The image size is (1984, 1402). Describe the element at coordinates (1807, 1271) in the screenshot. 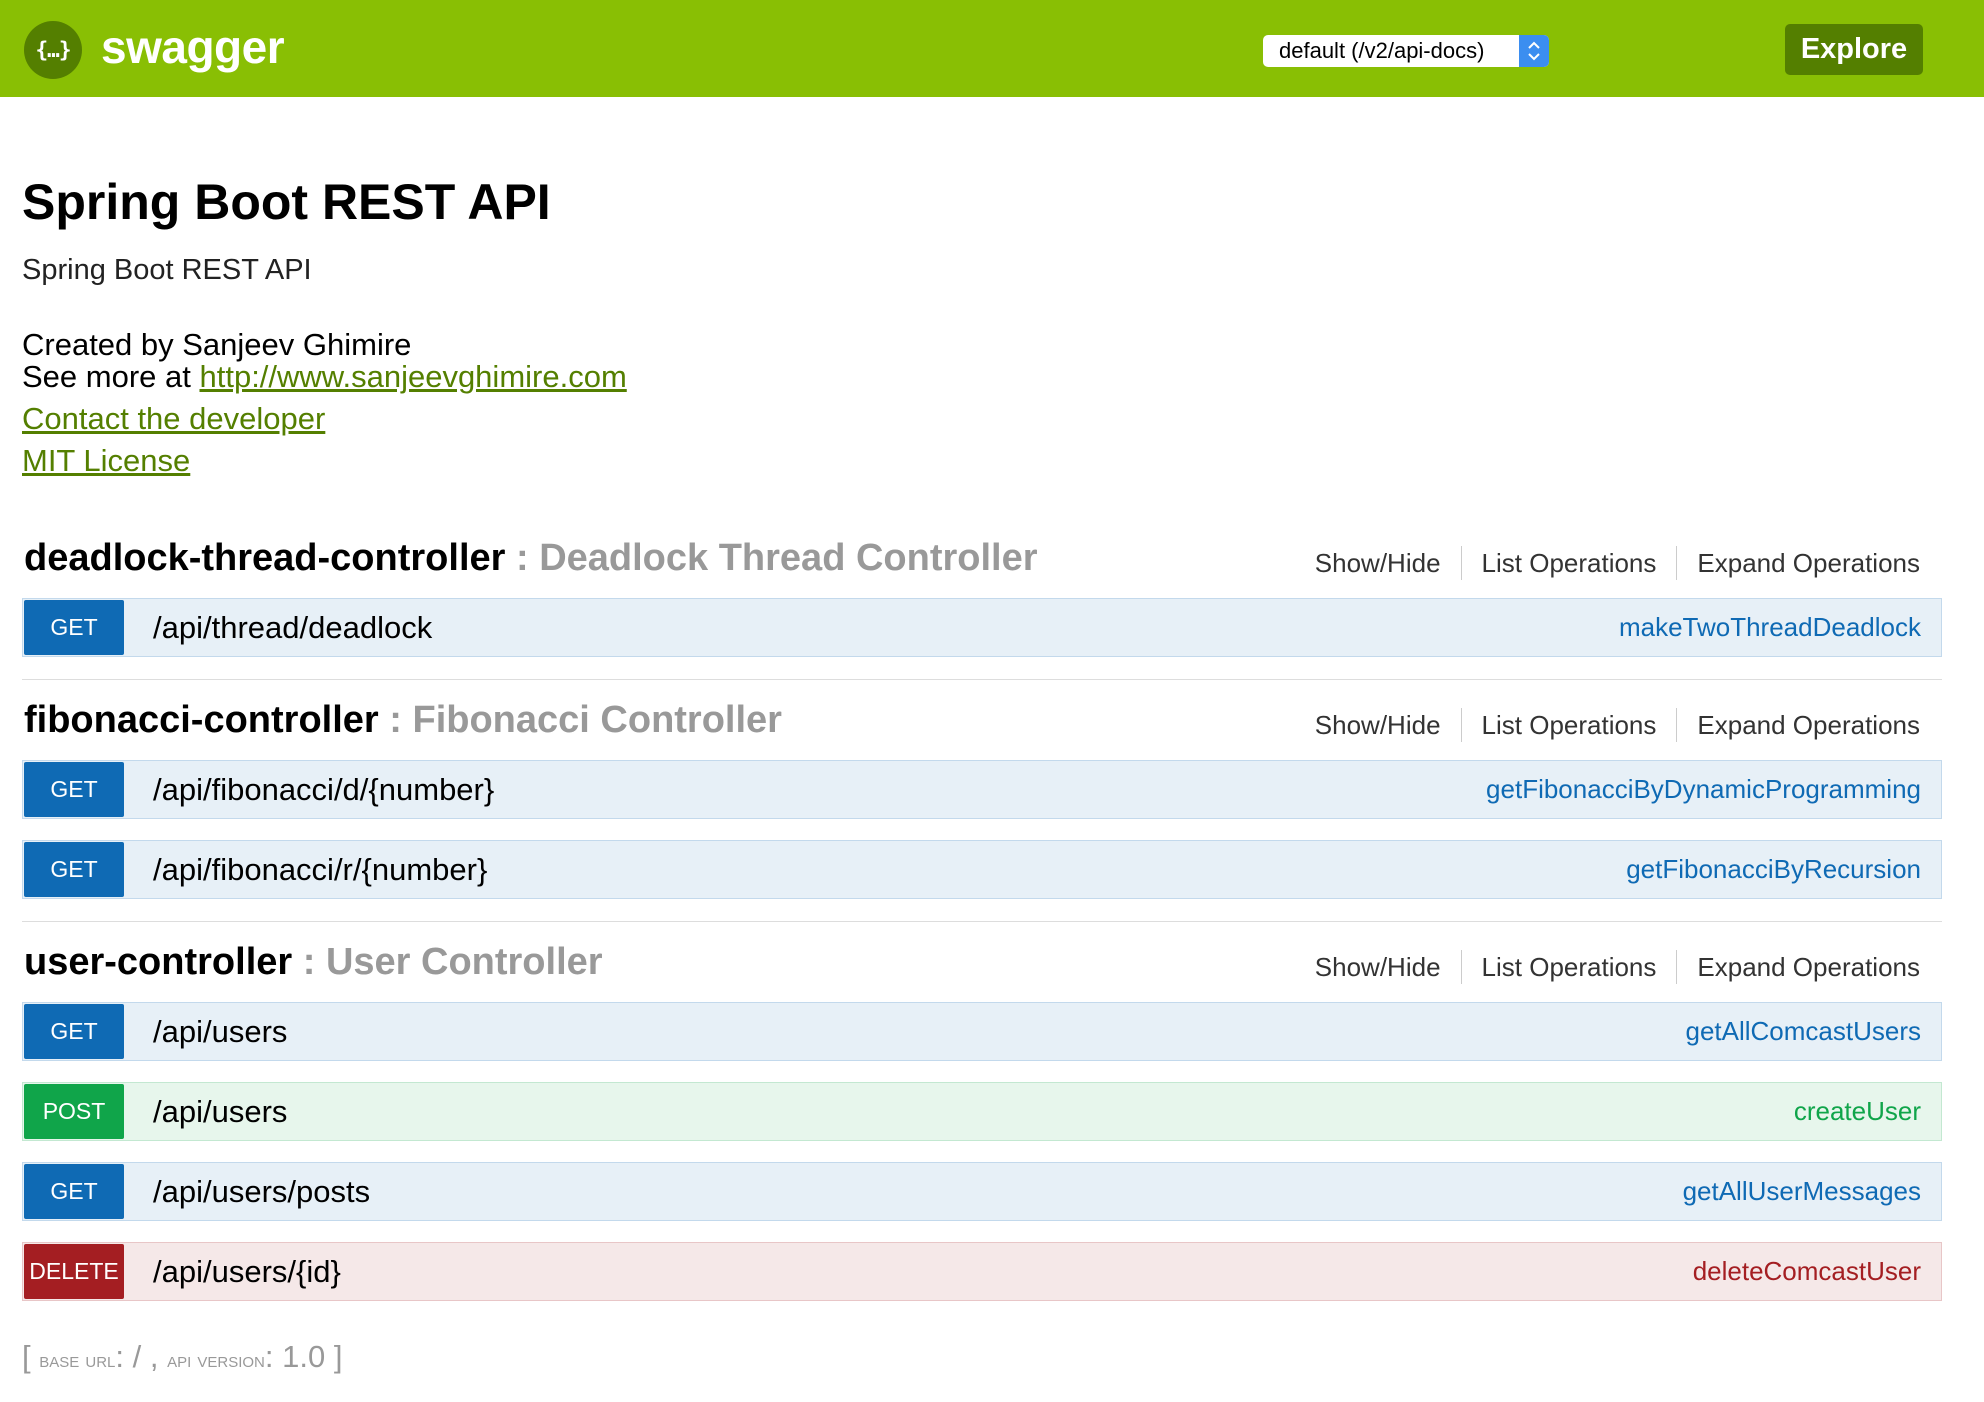

I see `operation-nickname-link: deleteComcastUser` at that location.